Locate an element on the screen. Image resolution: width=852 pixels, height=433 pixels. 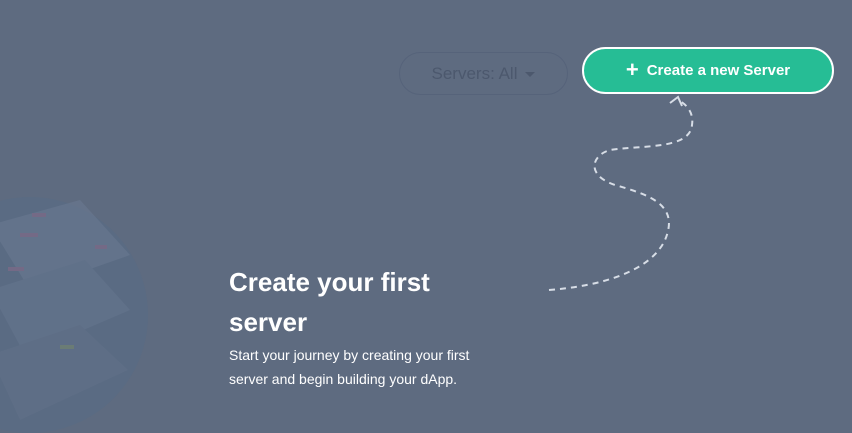
create-server-button: + Create a new Server is located at coordinates (708, 70).